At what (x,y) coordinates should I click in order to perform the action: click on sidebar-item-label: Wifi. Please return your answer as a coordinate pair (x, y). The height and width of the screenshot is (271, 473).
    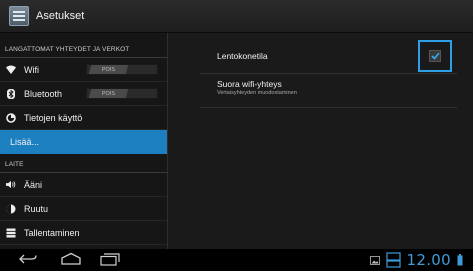
    Looking at the image, I should click on (31, 69).